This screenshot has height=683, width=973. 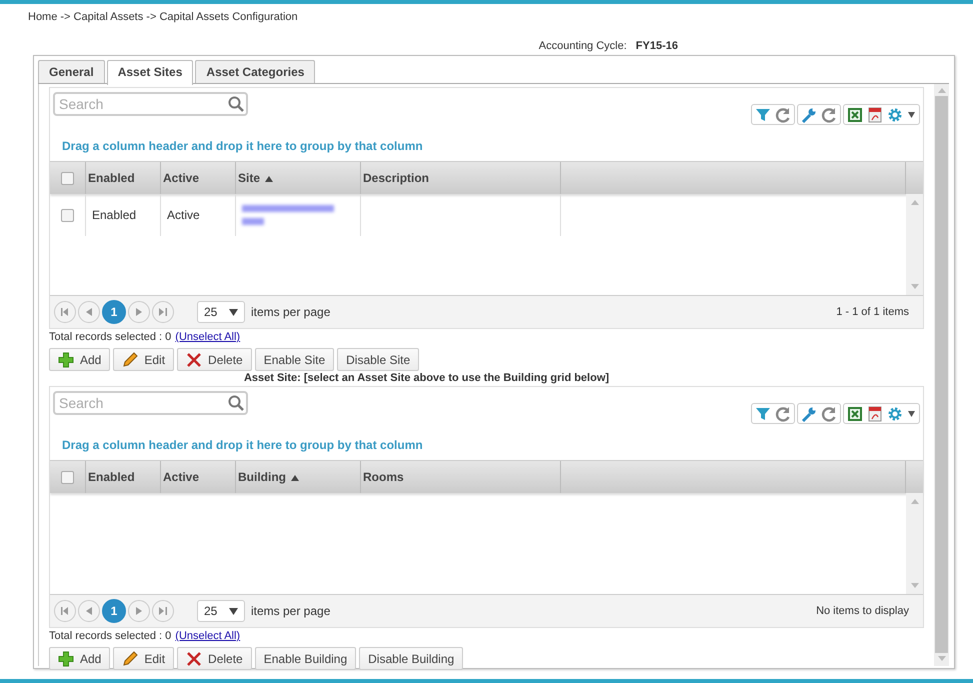 What do you see at coordinates (163, 17) in the screenshot?
I see `breadcrumb: Home -> Capital Assets -> Capital Assets Configuration` at bounding box center [163, 17].